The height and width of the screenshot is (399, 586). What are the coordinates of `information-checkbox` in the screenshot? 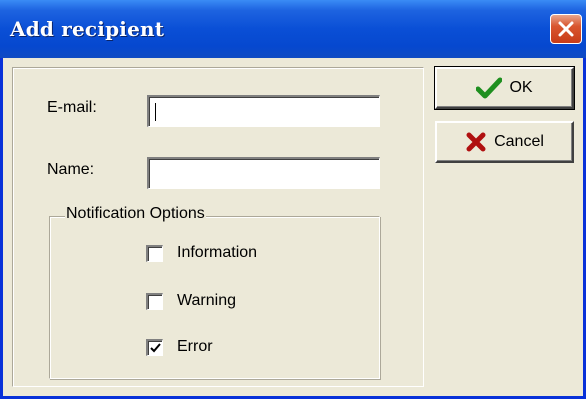 It's located at (154, 253).